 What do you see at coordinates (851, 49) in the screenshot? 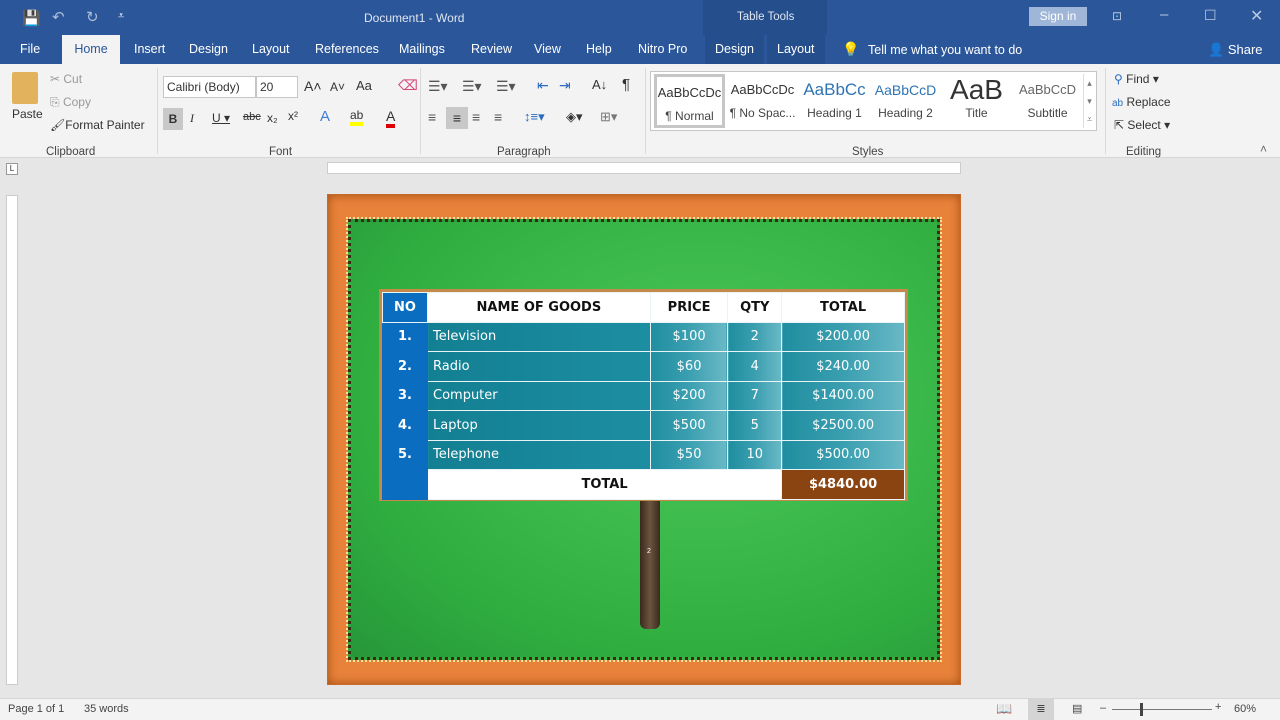
I see `lightbulb-icon: 💡` at bounding box center [851, 49].